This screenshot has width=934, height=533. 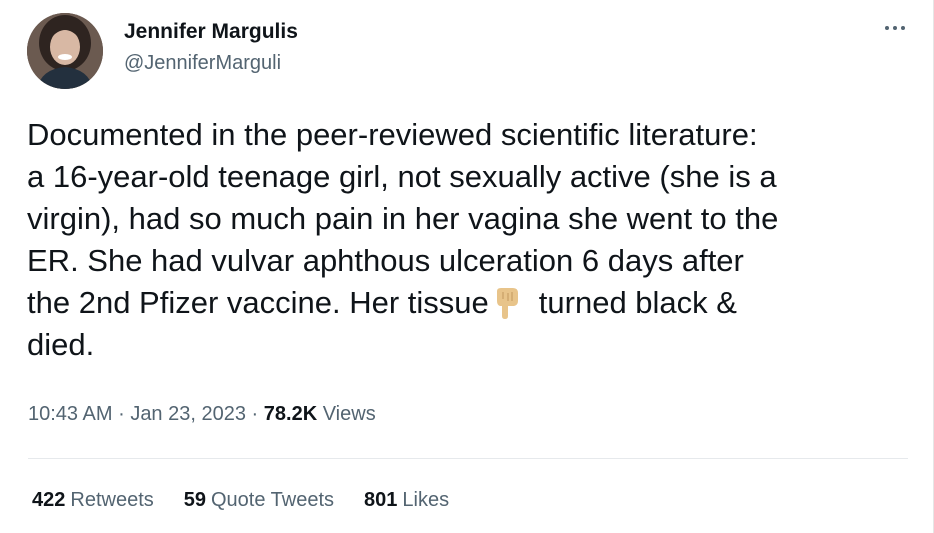 What do you see at coordinates (637, 302) in the screenshot?
I see `tweet-text-segment: turned black &` at bounding box center [637, 302].